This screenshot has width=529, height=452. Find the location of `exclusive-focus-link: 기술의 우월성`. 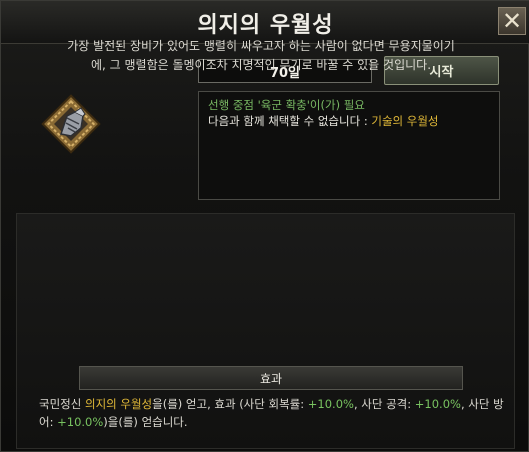

exclusive-focus-link: 기술의 우월성 is located at coordinates (404, 121).